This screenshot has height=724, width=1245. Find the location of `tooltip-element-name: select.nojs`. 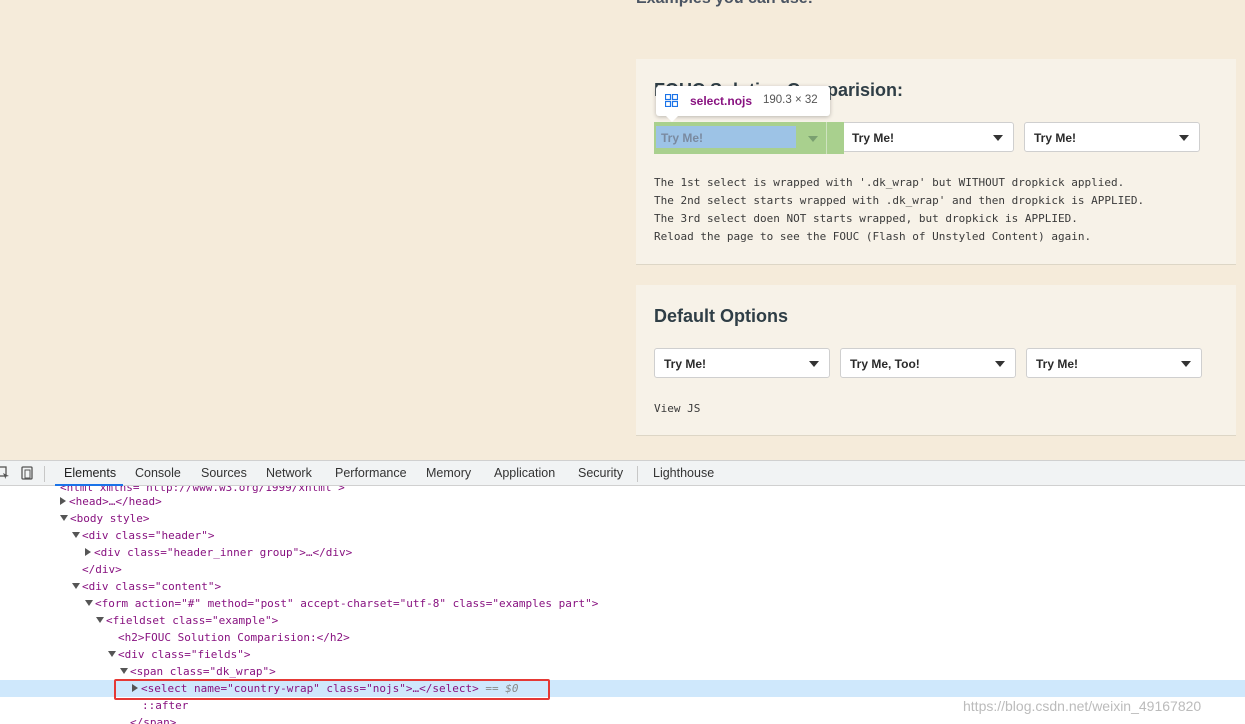

tooltip-element-name: select.nojs is located at coordinates (721, 101).